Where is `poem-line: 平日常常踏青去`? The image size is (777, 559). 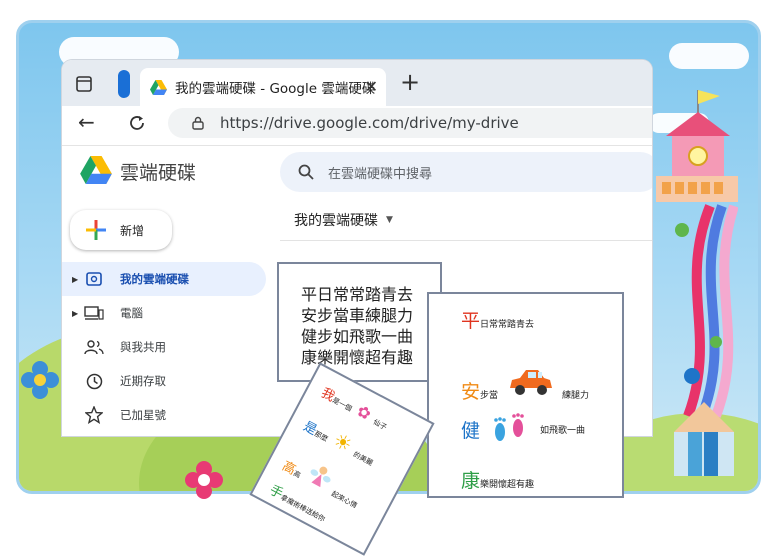
poem-line: 平日常常踏青去 is located at coordinates (357, 294).